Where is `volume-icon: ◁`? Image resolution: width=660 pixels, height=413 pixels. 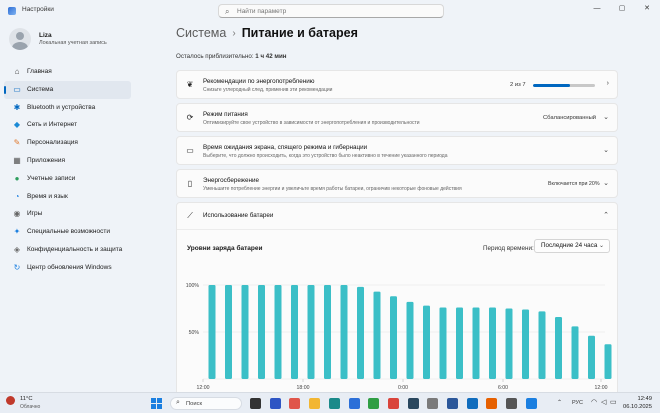 volume-icon: ◁ is located at coordinates (603, 402).